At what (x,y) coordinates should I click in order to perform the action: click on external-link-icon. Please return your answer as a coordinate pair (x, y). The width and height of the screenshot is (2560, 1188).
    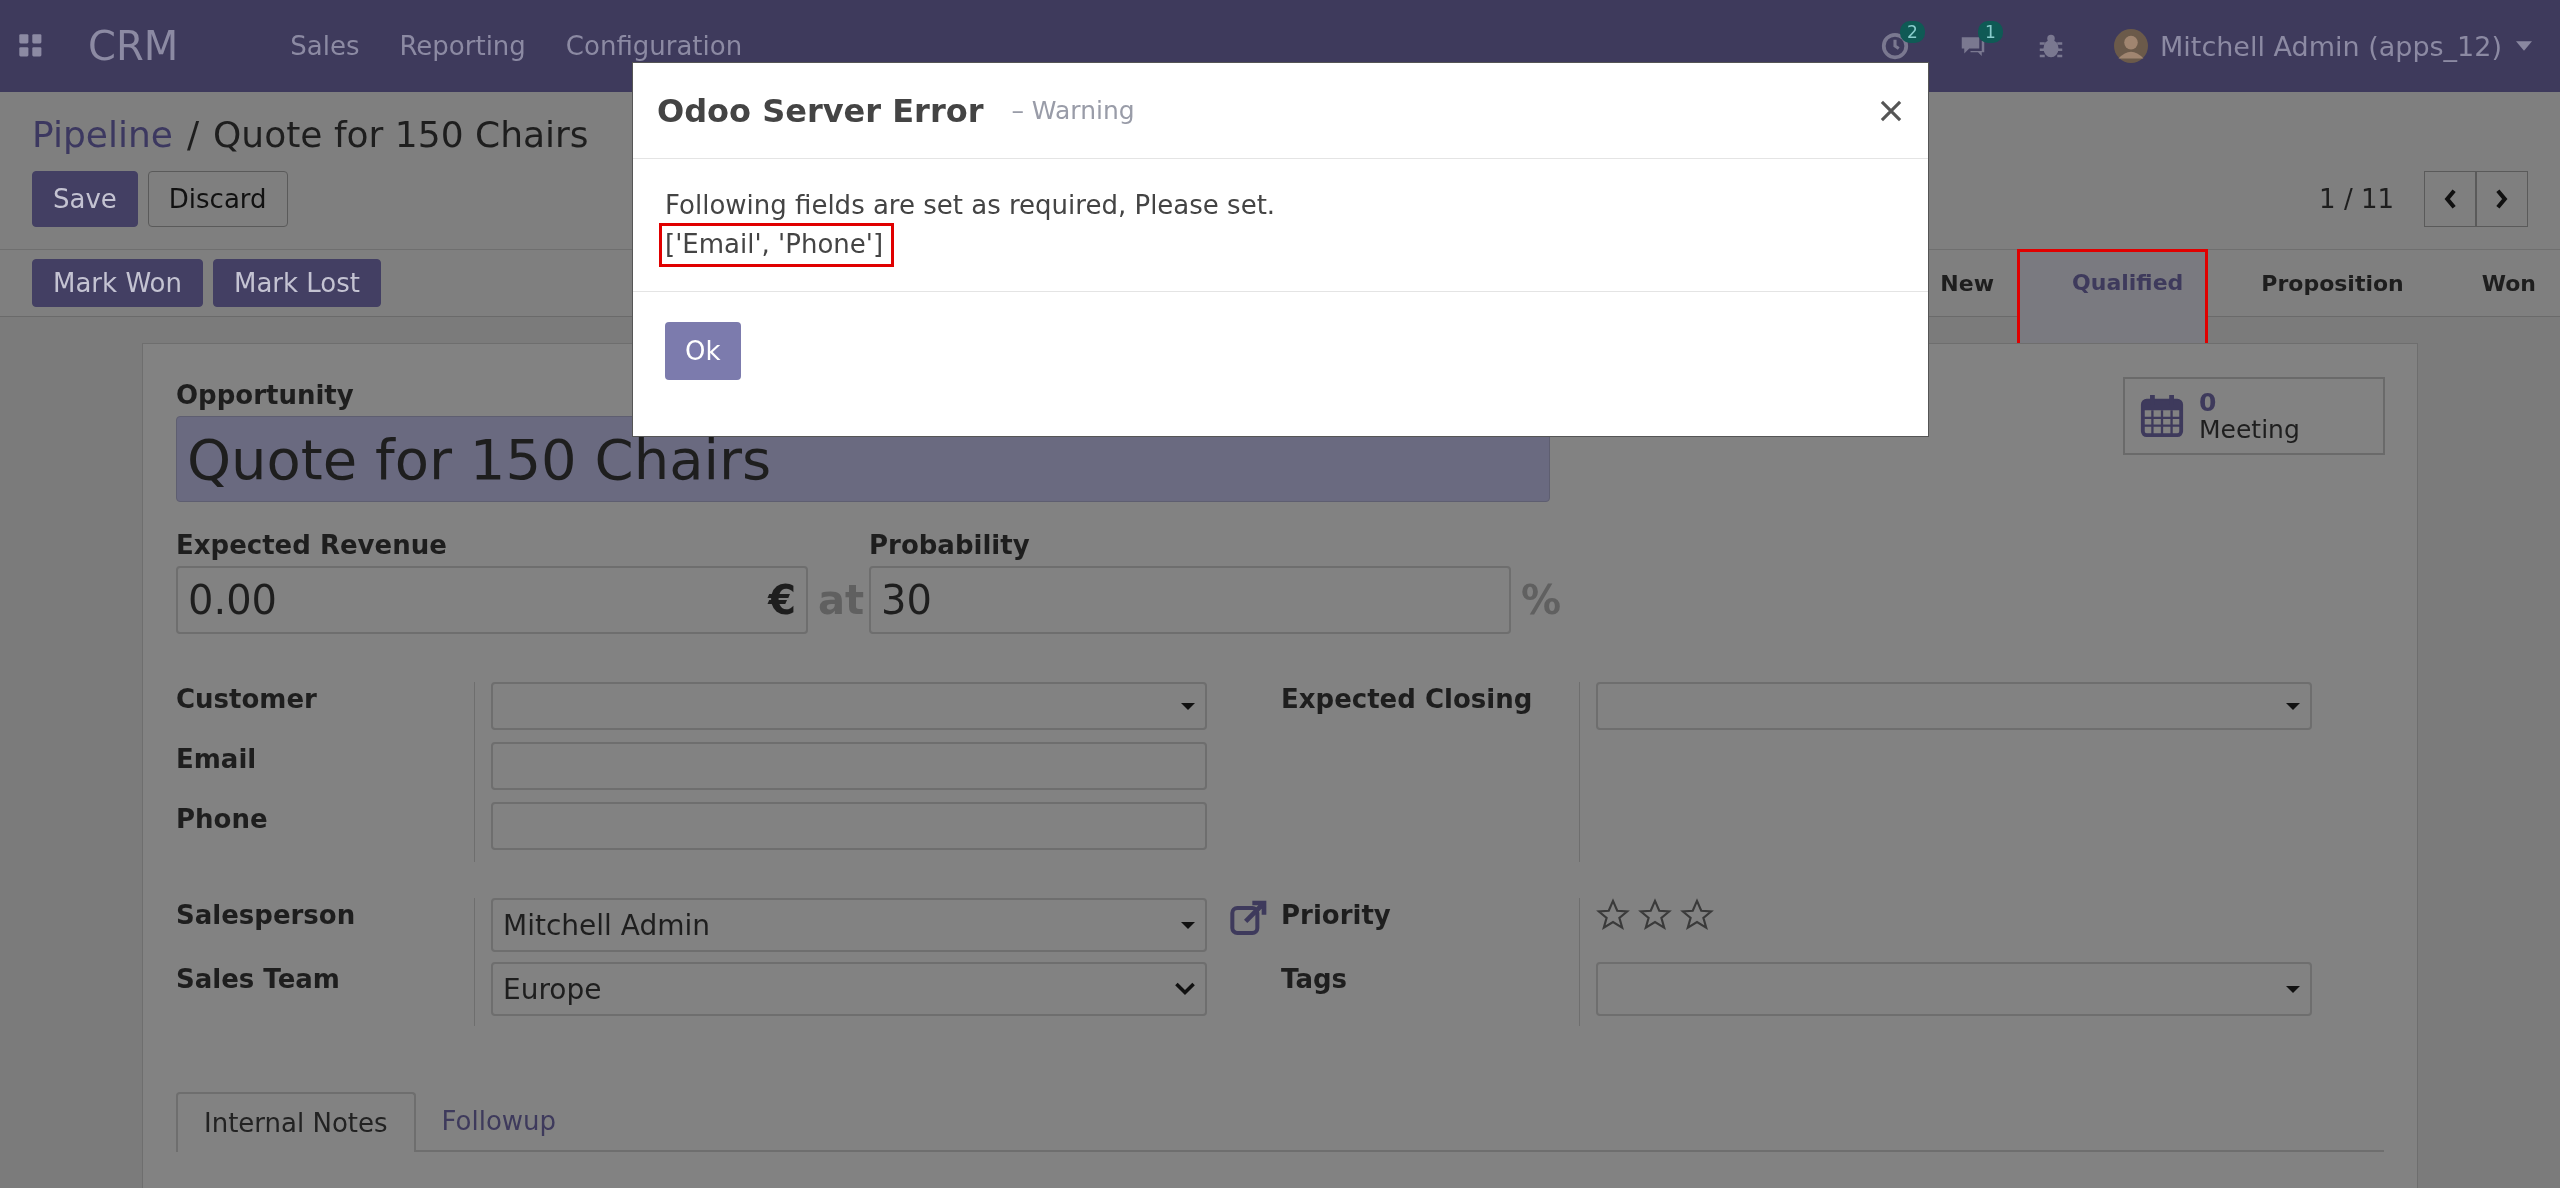
    Looking at the image, I should click on (1249, 918).